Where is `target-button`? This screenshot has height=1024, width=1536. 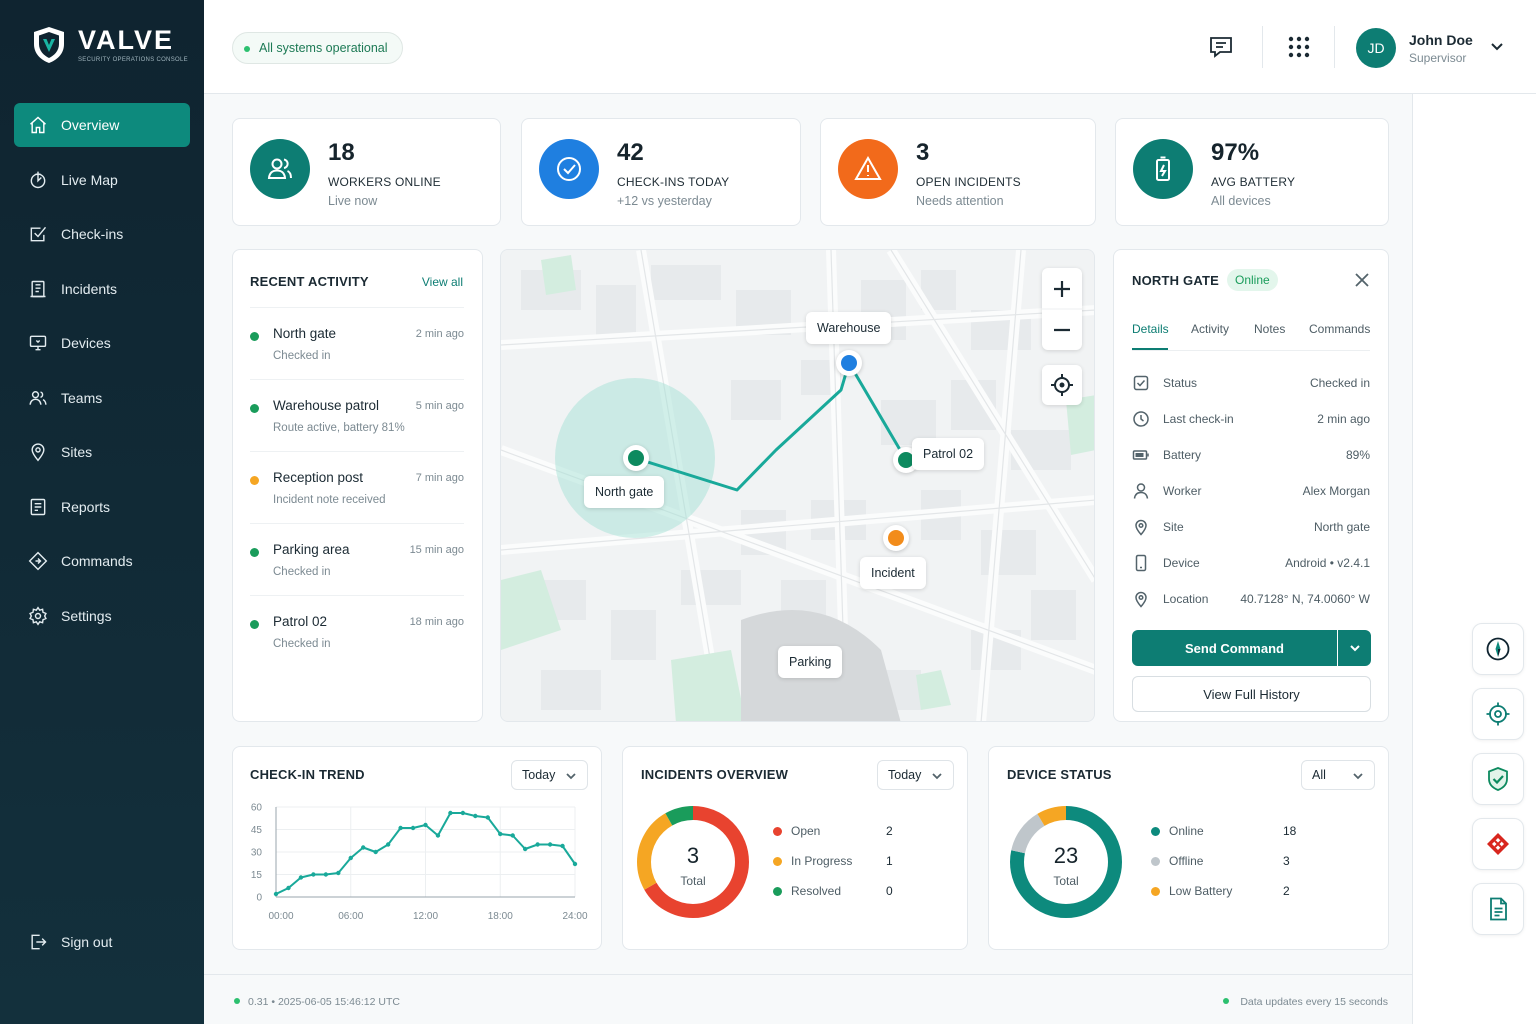 target-button is located at coordinates (1498, 714).